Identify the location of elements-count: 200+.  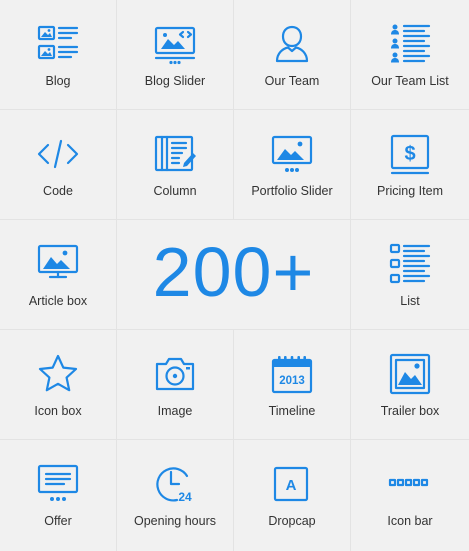
(233, 271).